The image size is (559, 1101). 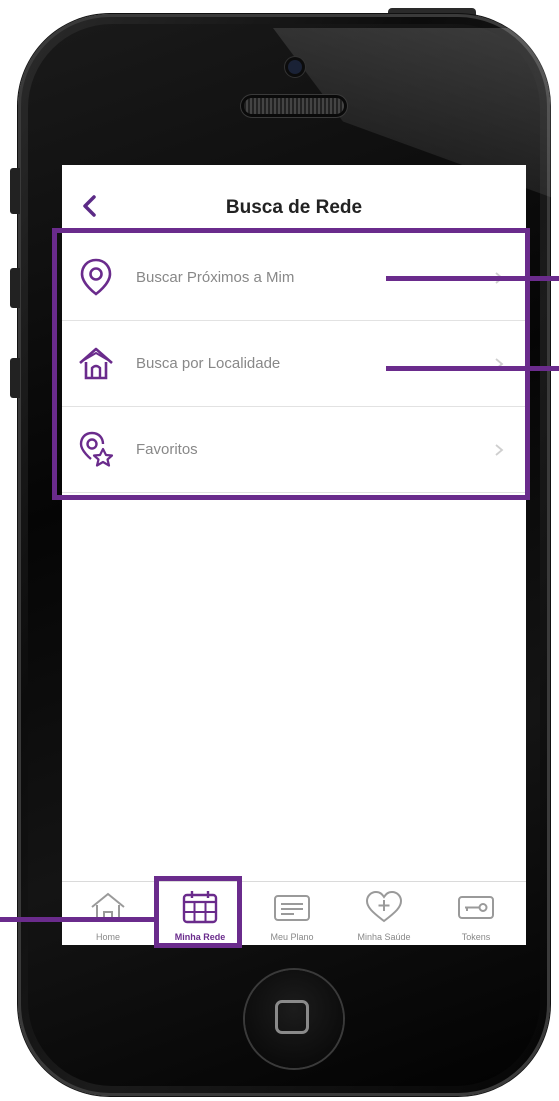 I want to click on tab-label: Home, so click(x=107, y=937).